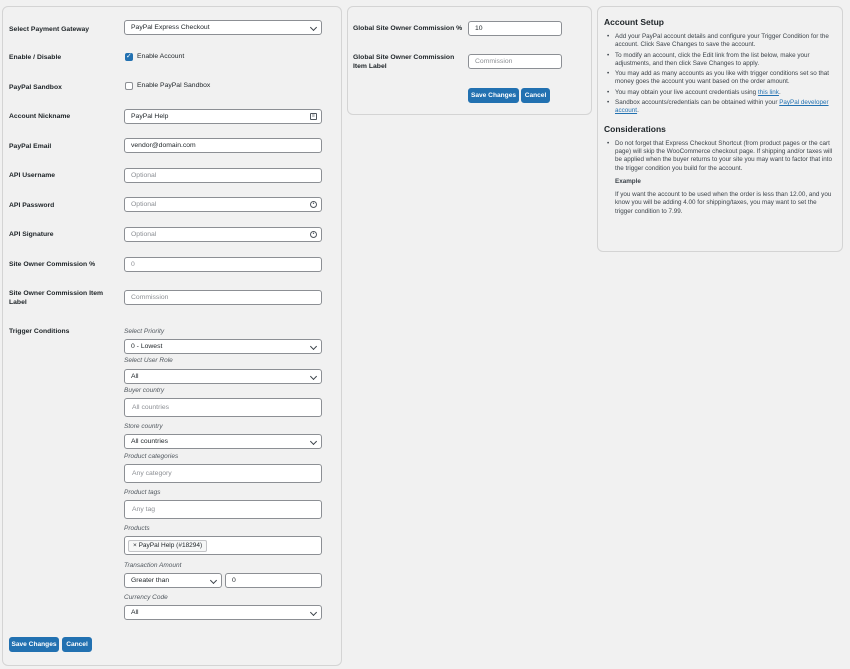  What do you see at coordinates (146, 597) in the screenshot?
I see `currency-label: Currency Code` at bounding box center [146, 597].